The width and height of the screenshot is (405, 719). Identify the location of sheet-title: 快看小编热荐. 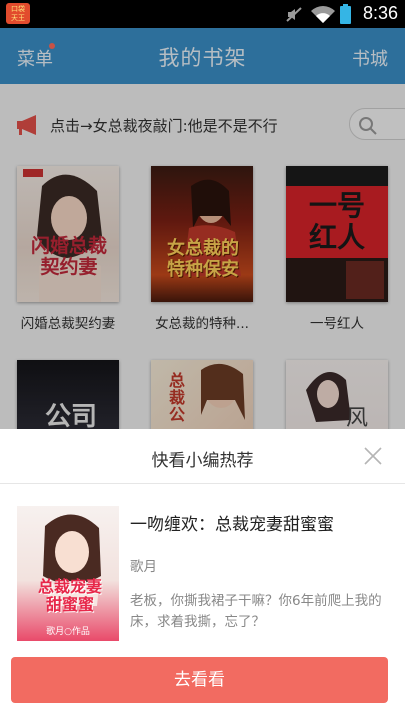
(202, 461).